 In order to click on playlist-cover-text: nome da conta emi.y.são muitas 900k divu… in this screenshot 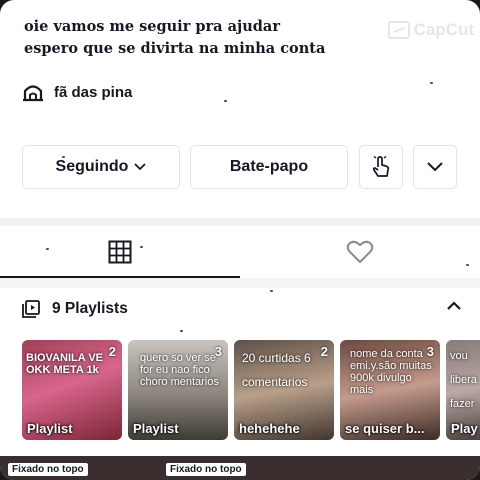, I will do `click(391, 372)`.